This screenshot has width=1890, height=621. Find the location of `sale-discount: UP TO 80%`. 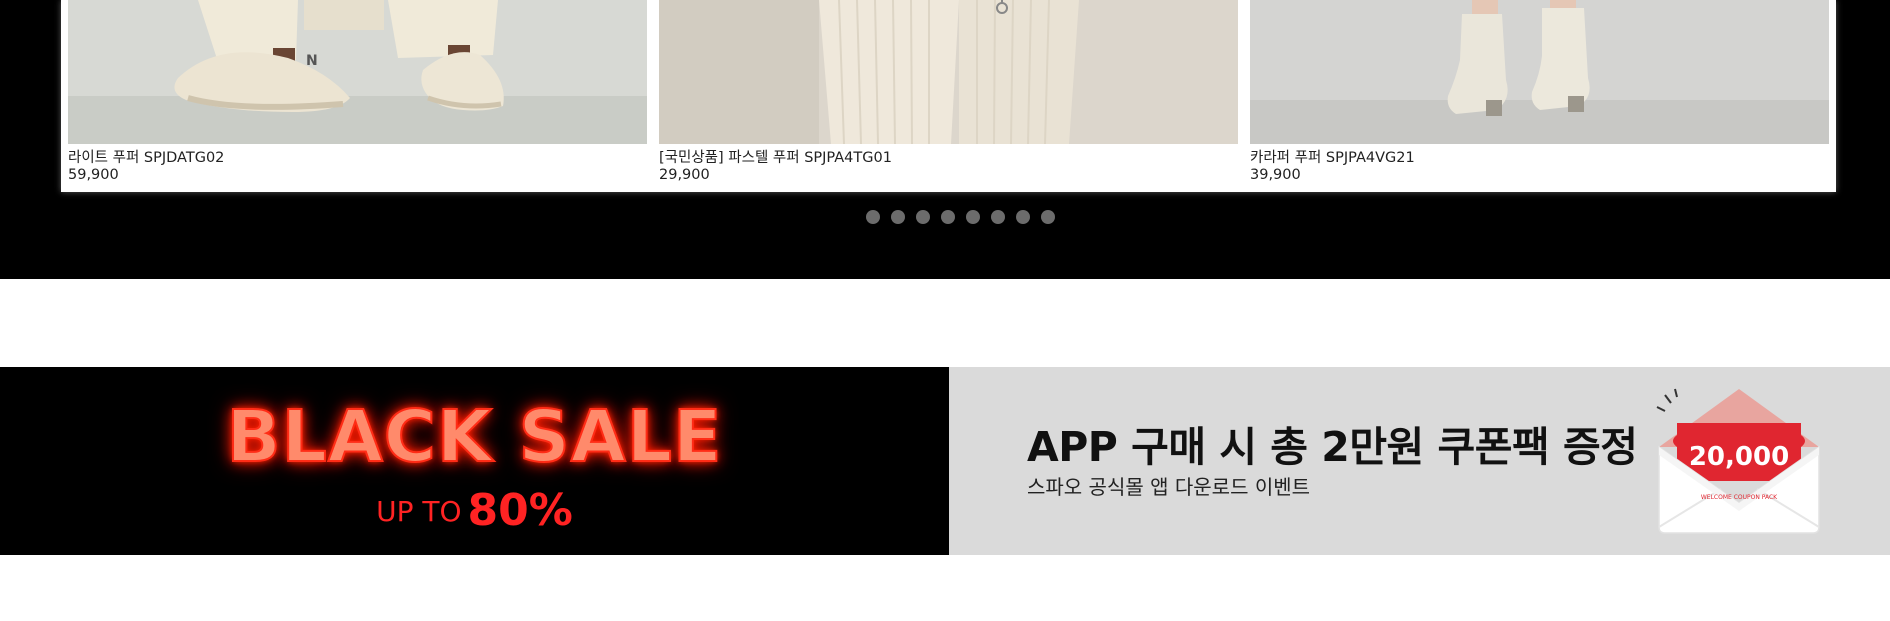

sale-discount: UP TO 80% is located at coordinates (474, 510).